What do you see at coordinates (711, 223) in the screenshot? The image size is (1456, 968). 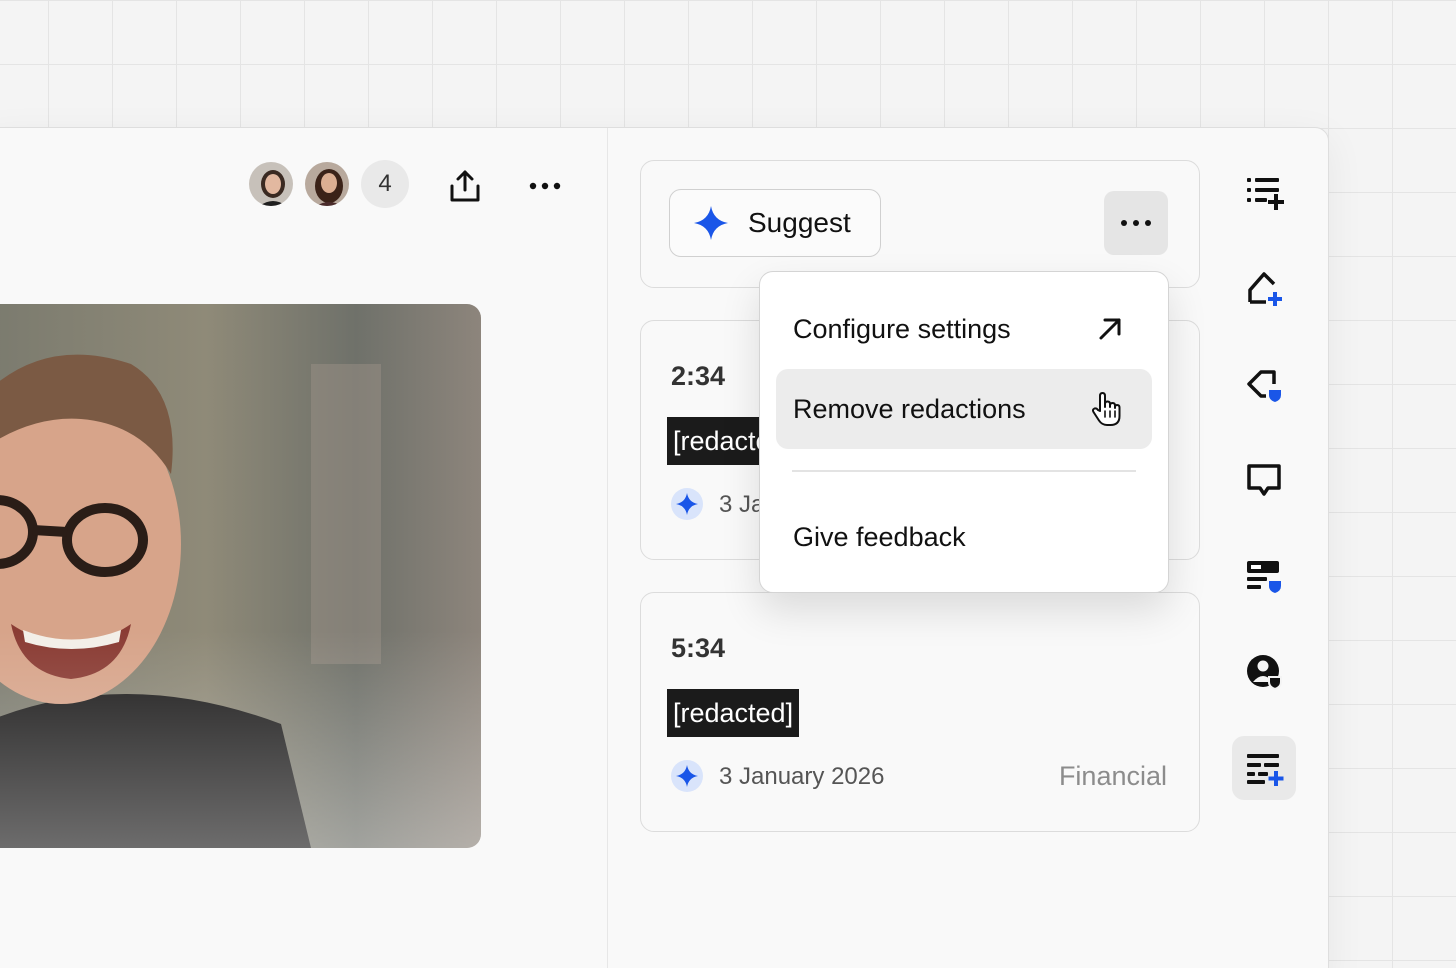 I see `sparkle-icon` at bounding box center [711, 223].